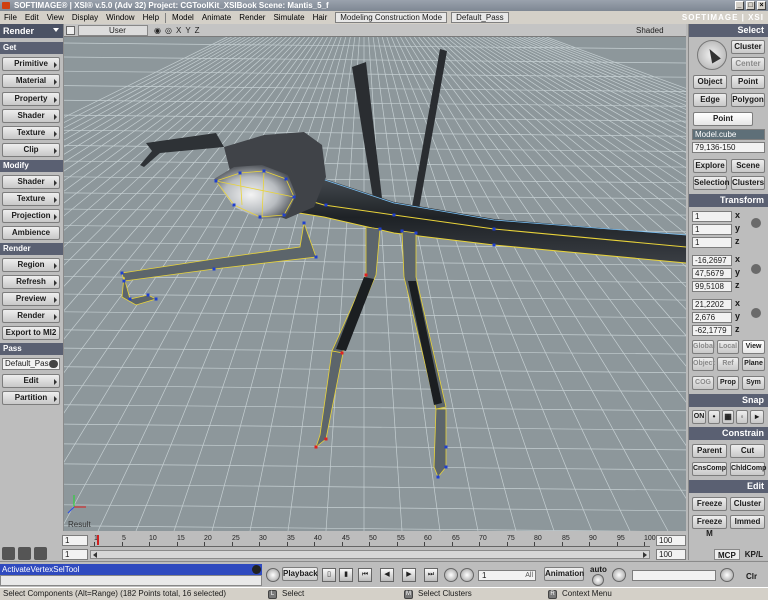 This screenshot has height=600, width=768. What do you see at coordinates (507, 575) in the screenshot?
I see `playback-frame-field: 1 All` at bounding box center [507, 575].